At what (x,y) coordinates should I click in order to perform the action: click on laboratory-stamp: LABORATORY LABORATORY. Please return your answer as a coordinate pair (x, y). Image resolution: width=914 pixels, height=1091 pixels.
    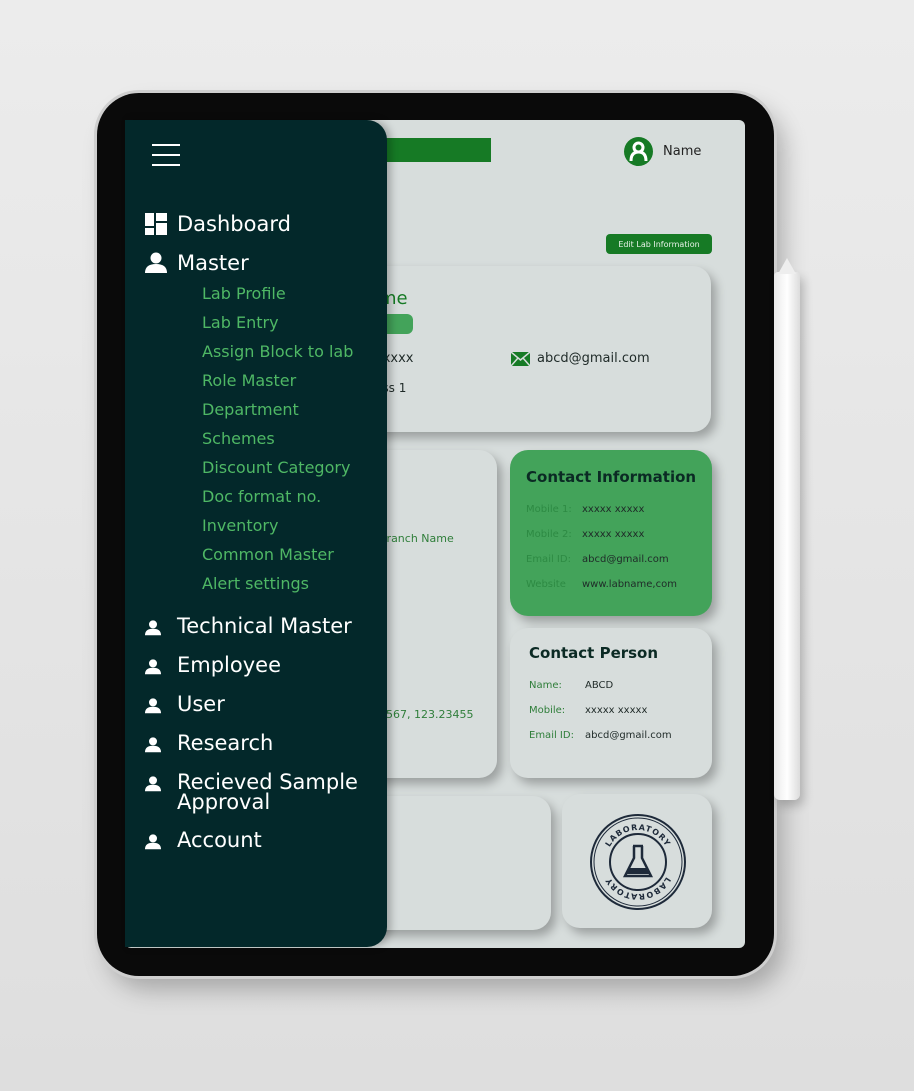
    Looking at the image, I should click on (638, 862).